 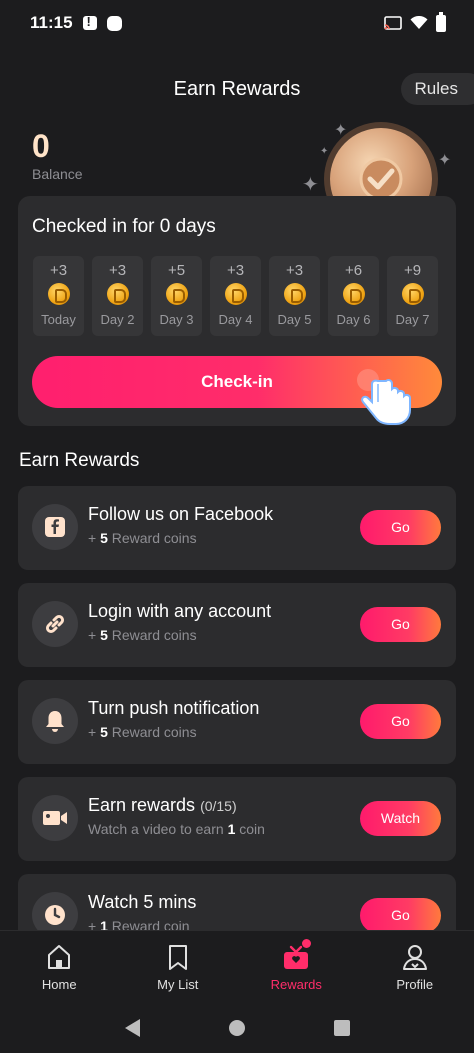 What do you see at coordinates (79, 460) in the screenshot?
I see `section-title: Earn Rewards` at bounding box center [79, 460].